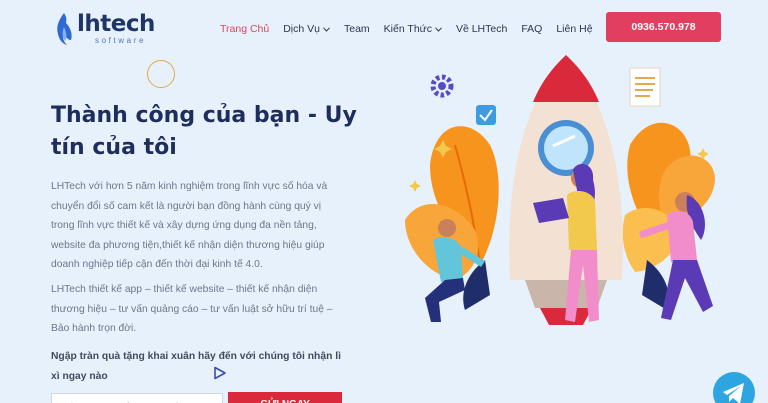  What do you see at coordinates (121, 40) in the screenshot?
I see `brand-tagline: software` at bounding box center [121, 40].